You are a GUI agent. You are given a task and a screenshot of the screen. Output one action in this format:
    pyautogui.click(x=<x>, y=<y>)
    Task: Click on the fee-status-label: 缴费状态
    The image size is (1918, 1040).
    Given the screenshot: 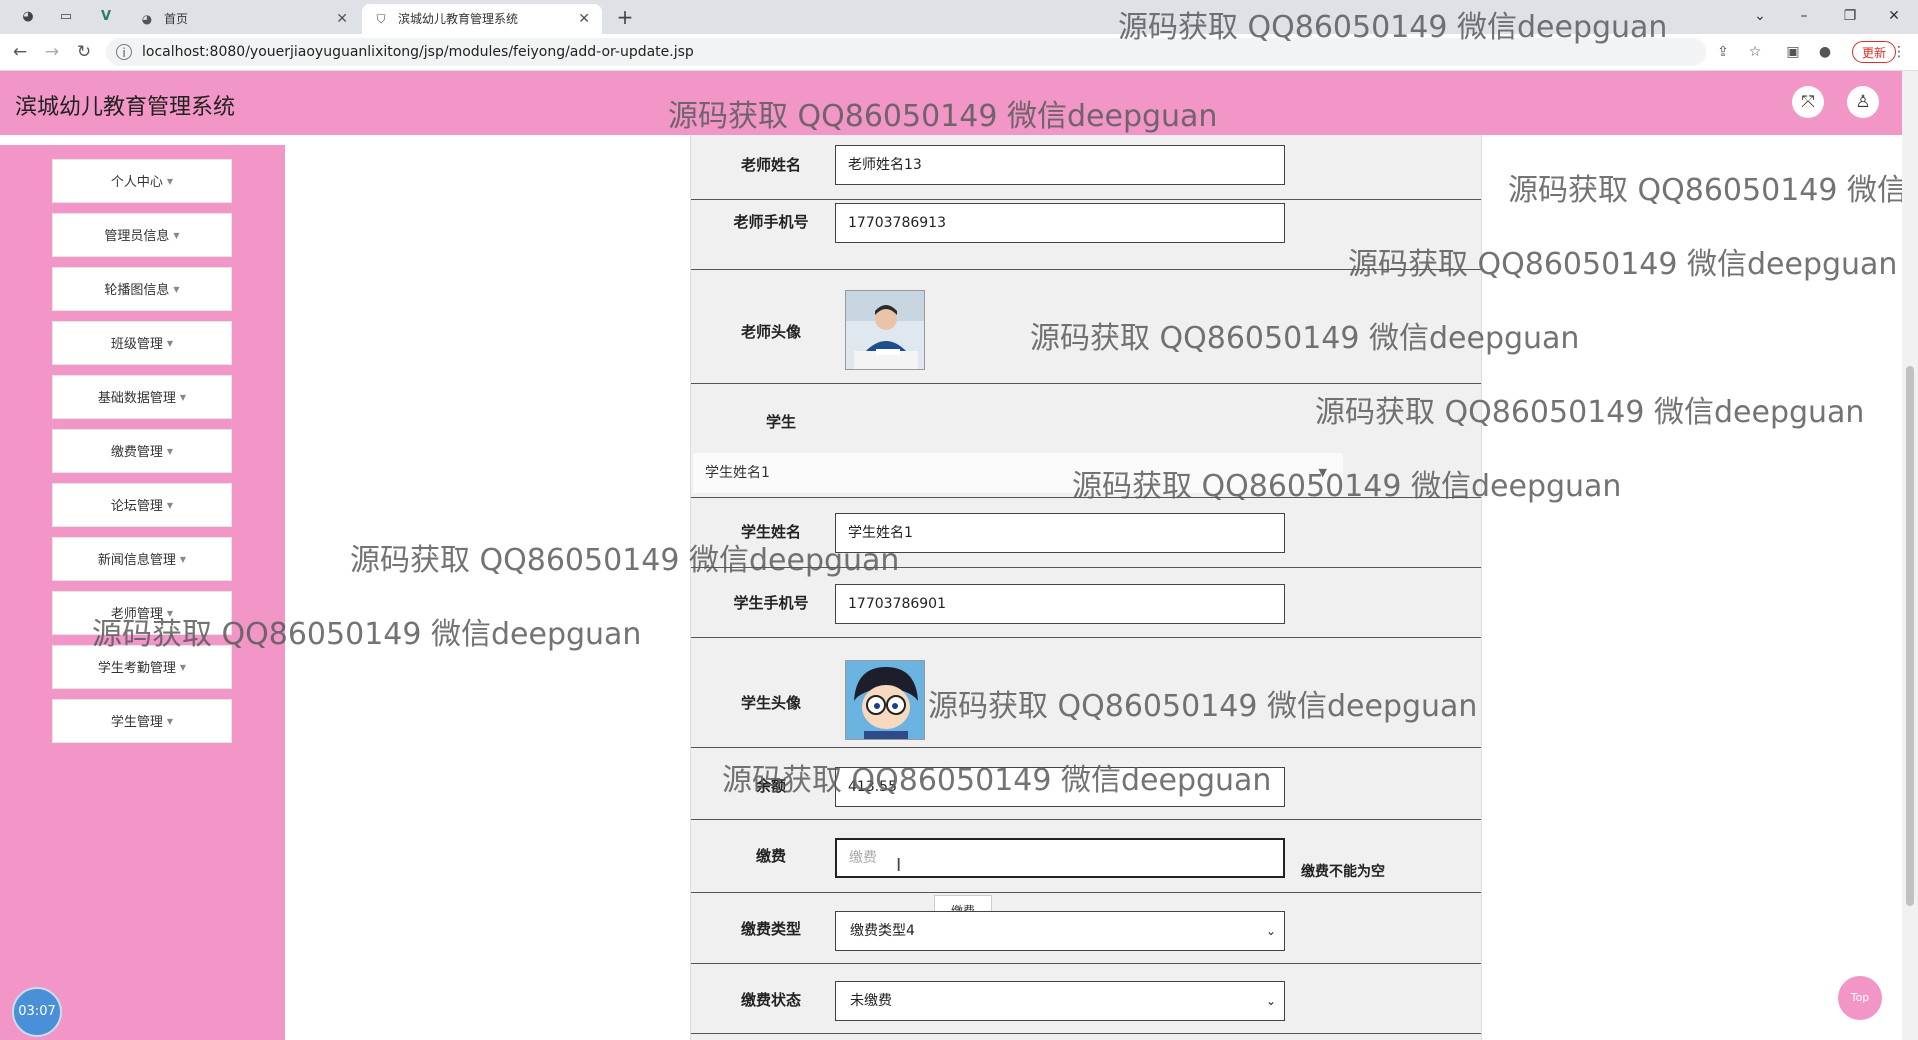 What is the action you would take?
    pyautogui.click(x=770, y=1000)
    